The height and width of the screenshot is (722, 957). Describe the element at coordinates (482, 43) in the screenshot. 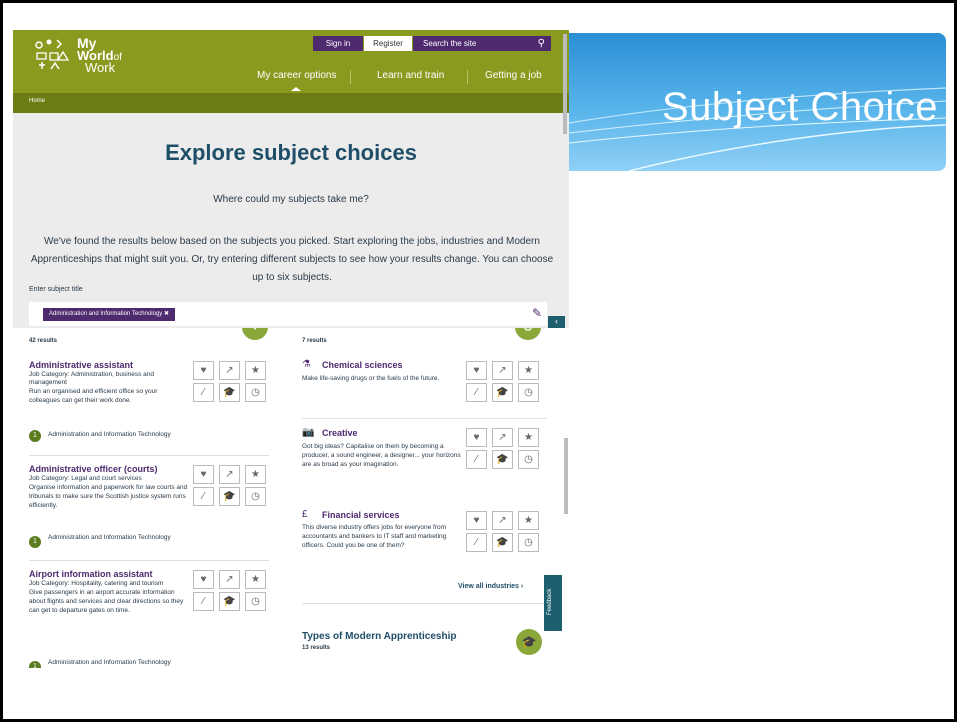

I see `search-input: Search the site ⚲` at that location.